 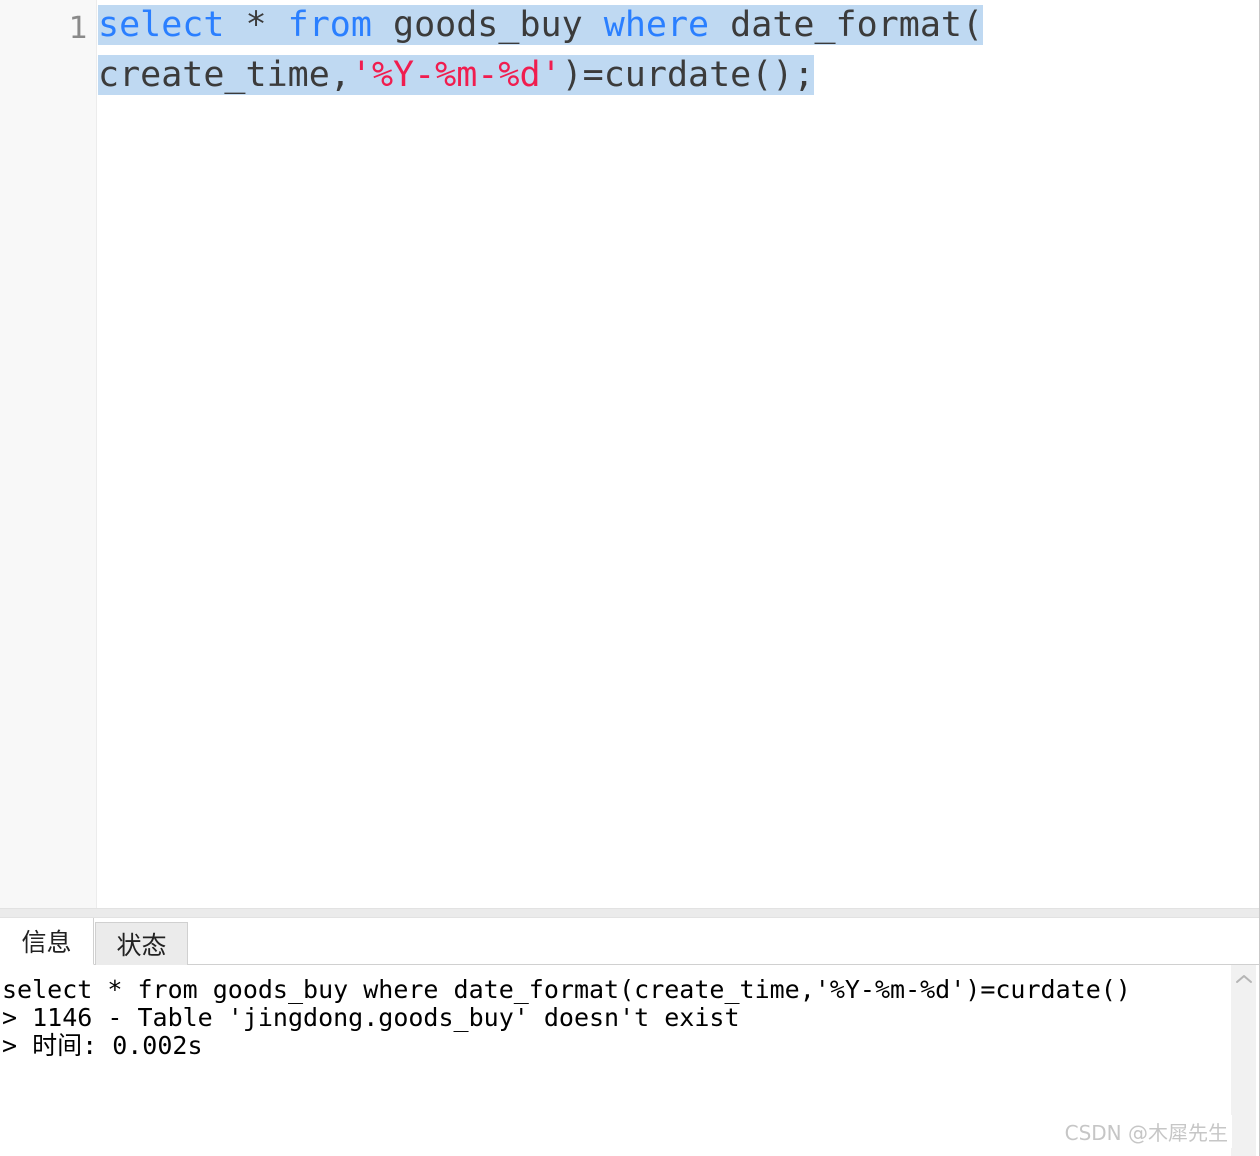 What do you see at coordinates (256, 25) in the screenshot?
I see `token-star: *` at bounding box center [256, 25].